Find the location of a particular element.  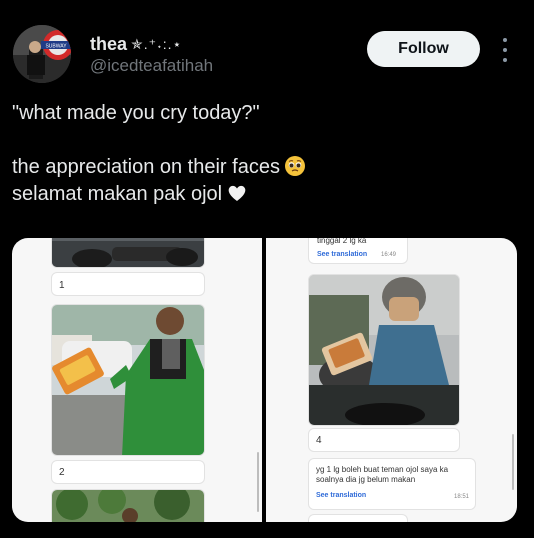

avatar: SUBWAY is located at coordinates (42, 54).